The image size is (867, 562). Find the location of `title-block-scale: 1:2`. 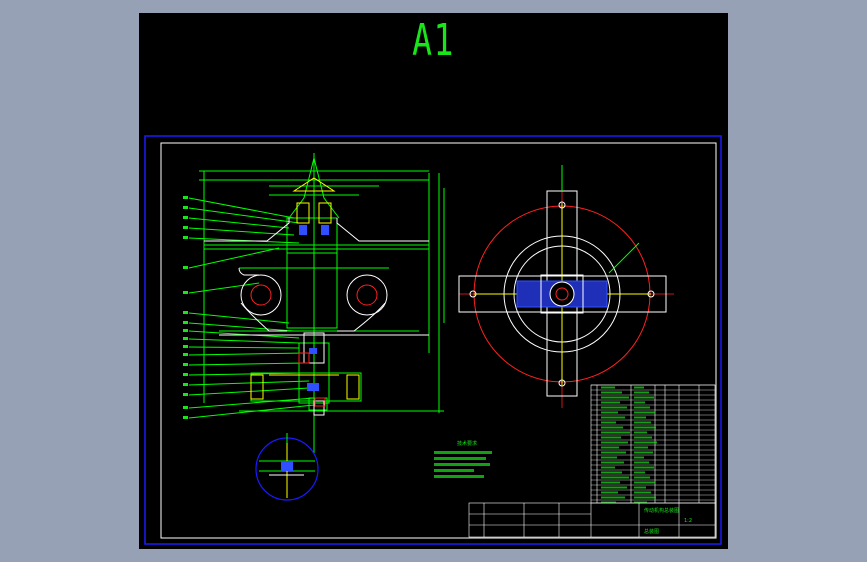

title-block-scale: 1:2 is located at coordinates (688, 521).